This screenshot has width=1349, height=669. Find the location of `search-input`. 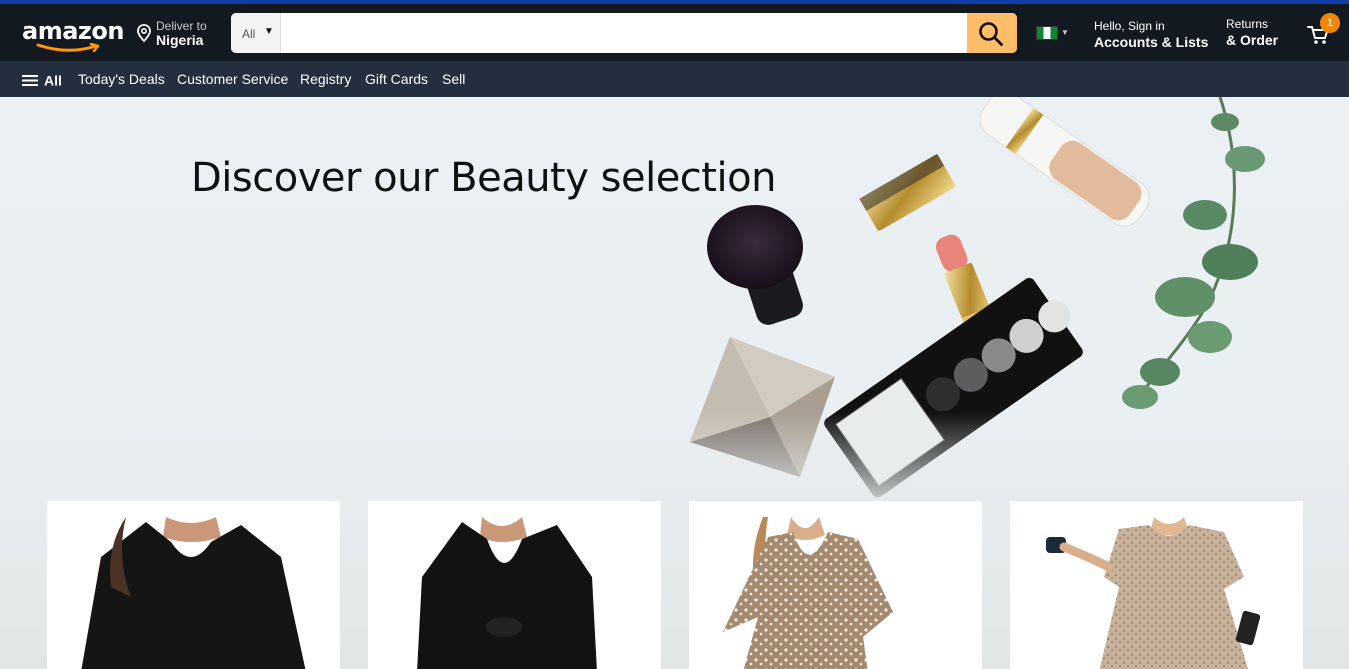

search-input is located at coordinates (624, 33).